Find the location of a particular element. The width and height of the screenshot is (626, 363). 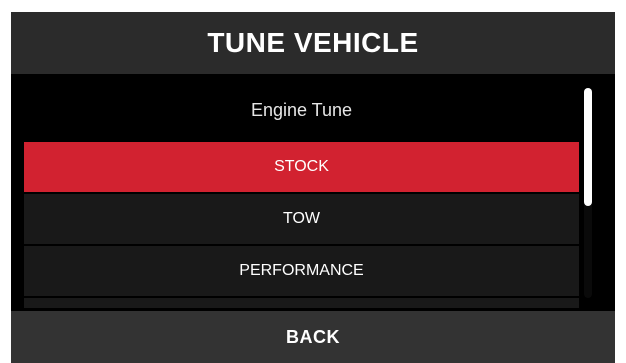

option-label: STOCK is located at coordinates (301, 166).